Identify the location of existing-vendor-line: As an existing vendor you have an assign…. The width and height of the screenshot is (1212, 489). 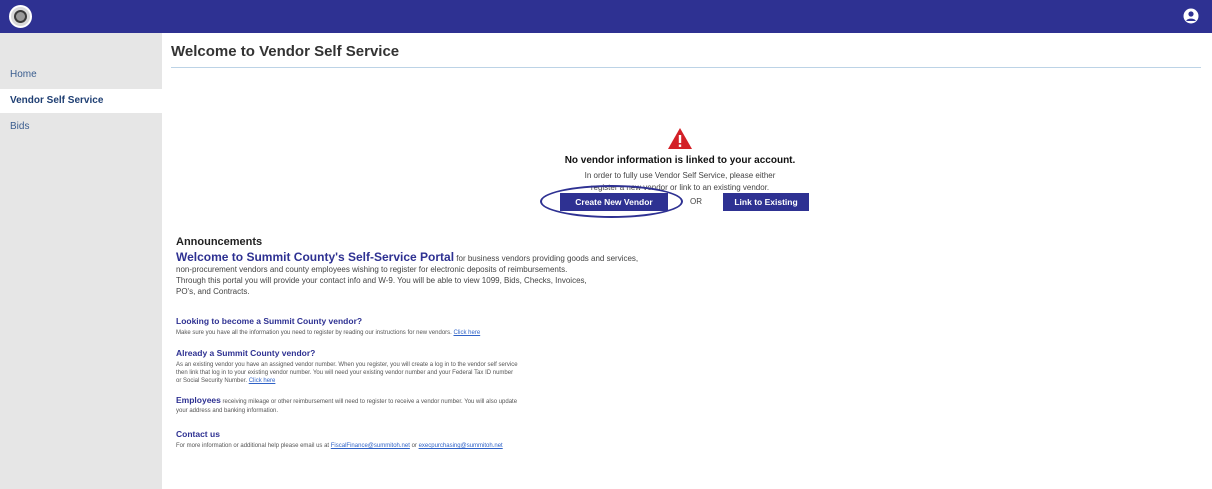
(347, 365).